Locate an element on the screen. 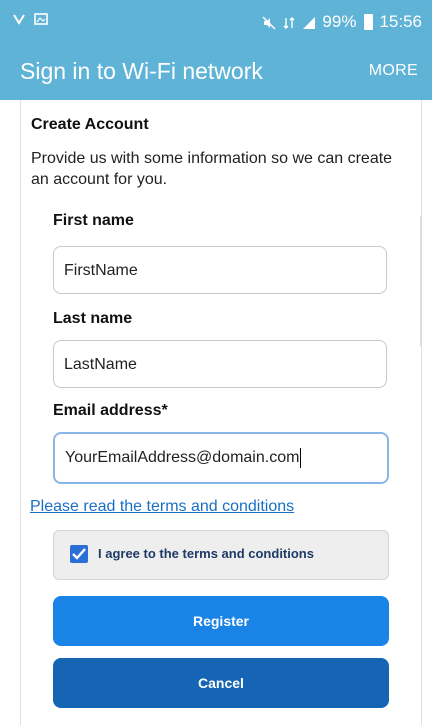 Image resolution: width=432 pixels, height=725 pixels. app-title: Sign in to Wi-Fi network is located at coordinates (141, 71).